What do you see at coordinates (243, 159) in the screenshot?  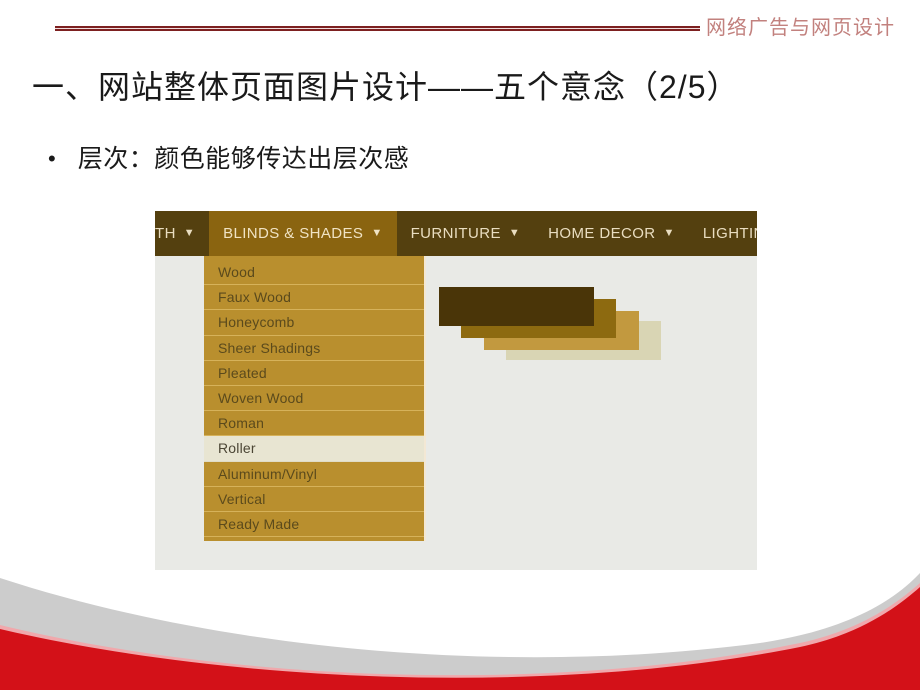 I see `bullet-text: 层次：颜色能够传达出层次感` at bounding box center [243, 159].